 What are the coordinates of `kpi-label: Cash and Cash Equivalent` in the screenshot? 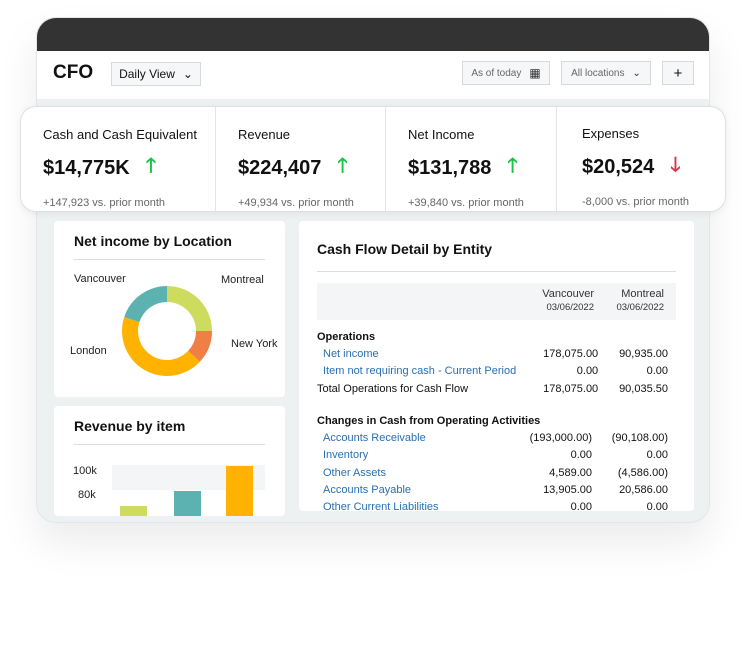 It's located at (120, 134).